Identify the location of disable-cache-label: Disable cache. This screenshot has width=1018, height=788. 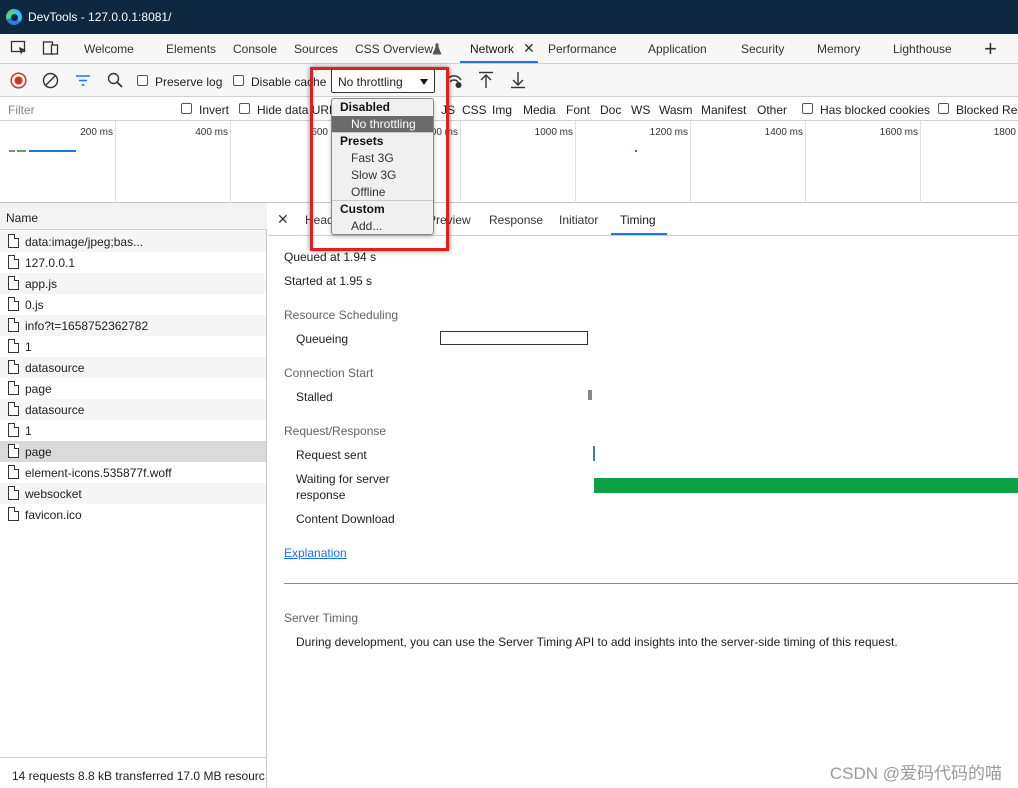
(289, 82).